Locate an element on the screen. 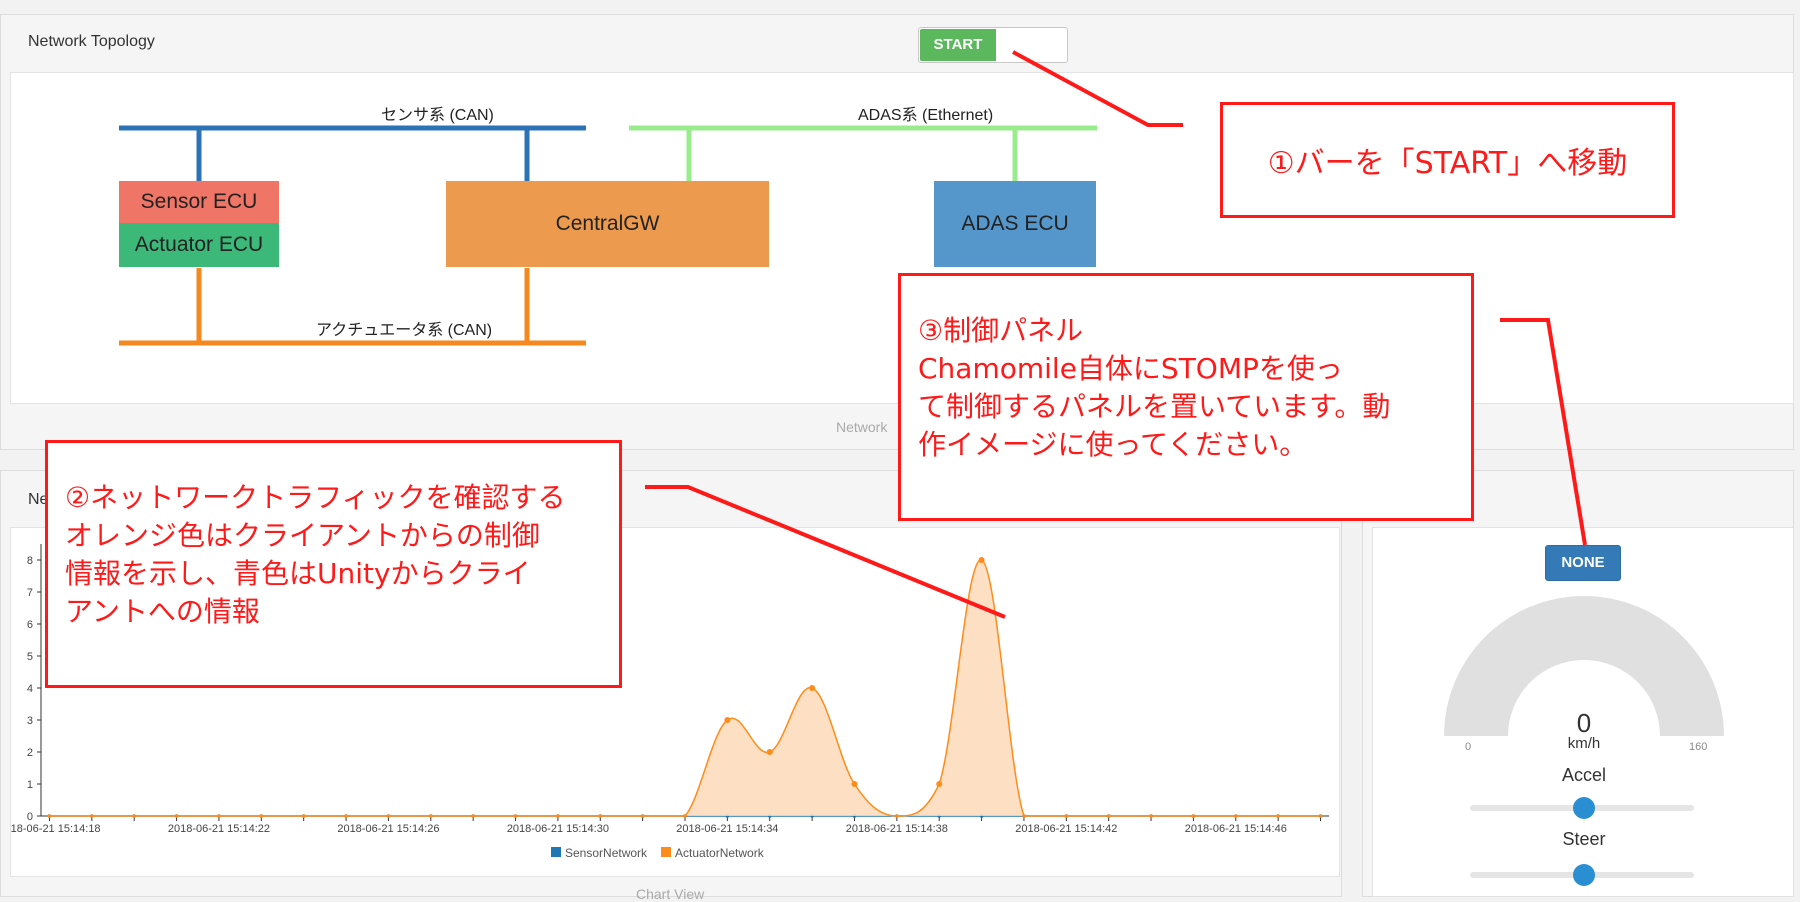 This screenshot has width=1800, height=902. x-tick-label: 2018-06-21 15:14:38 is located at coordinates (897, 829).